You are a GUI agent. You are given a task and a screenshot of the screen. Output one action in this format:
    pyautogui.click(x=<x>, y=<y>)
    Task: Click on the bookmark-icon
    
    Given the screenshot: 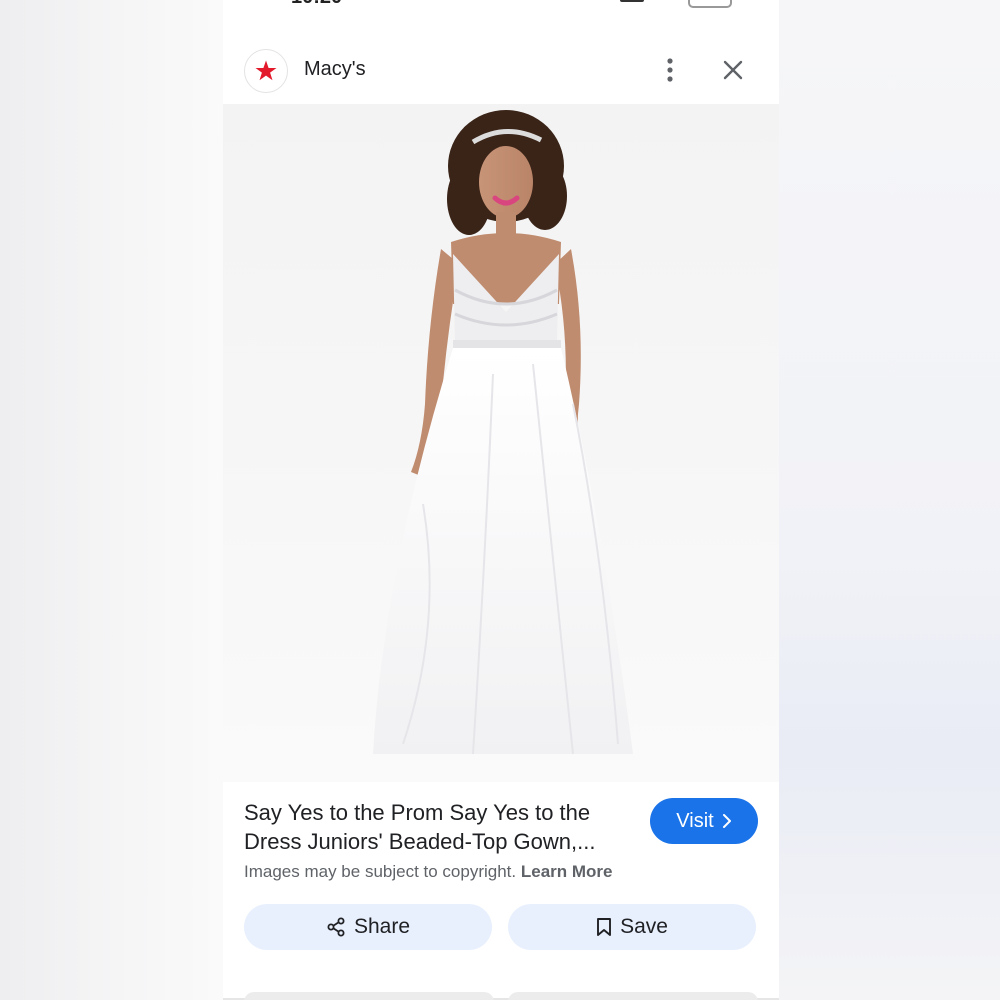 What is the action you would take?
    pyautogui.click(x=604, y=927)
    